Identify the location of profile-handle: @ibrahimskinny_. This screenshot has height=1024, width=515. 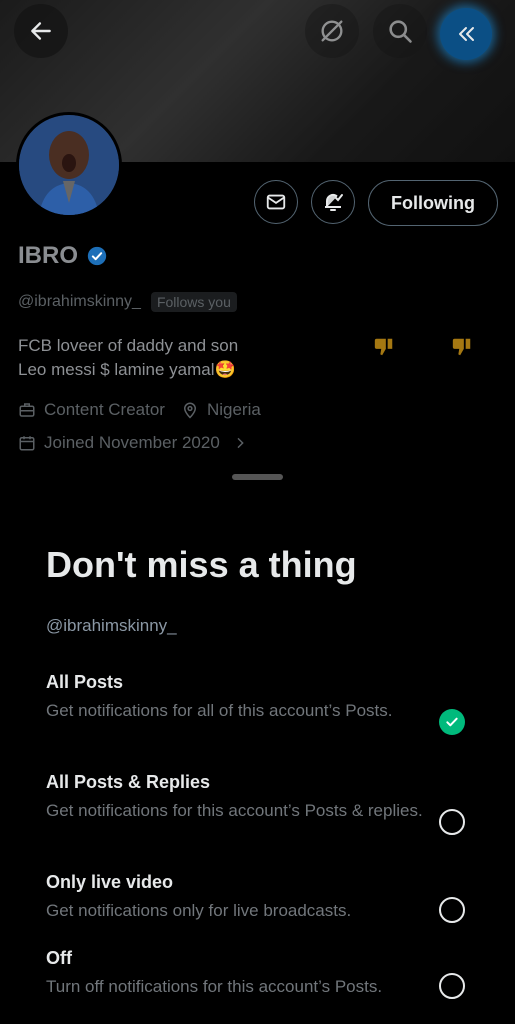
(79, 301).